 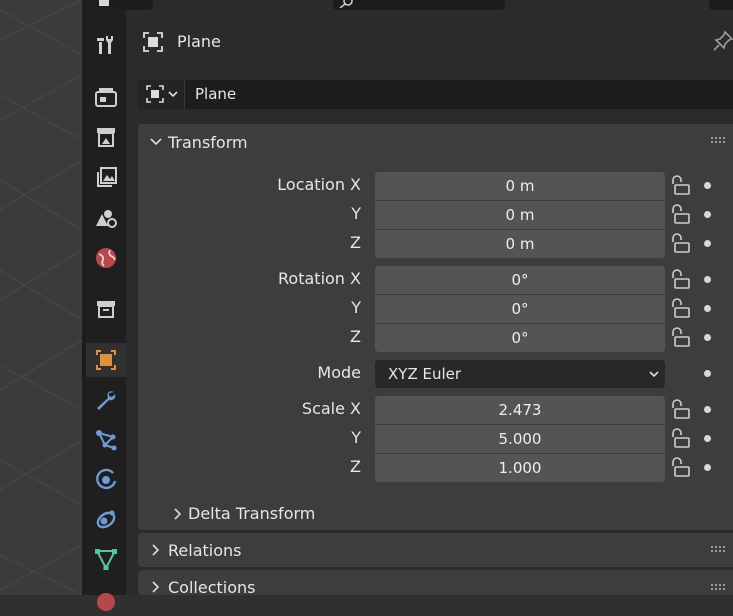 I want to click on tab-view-layer, so click(x=106, y=178).